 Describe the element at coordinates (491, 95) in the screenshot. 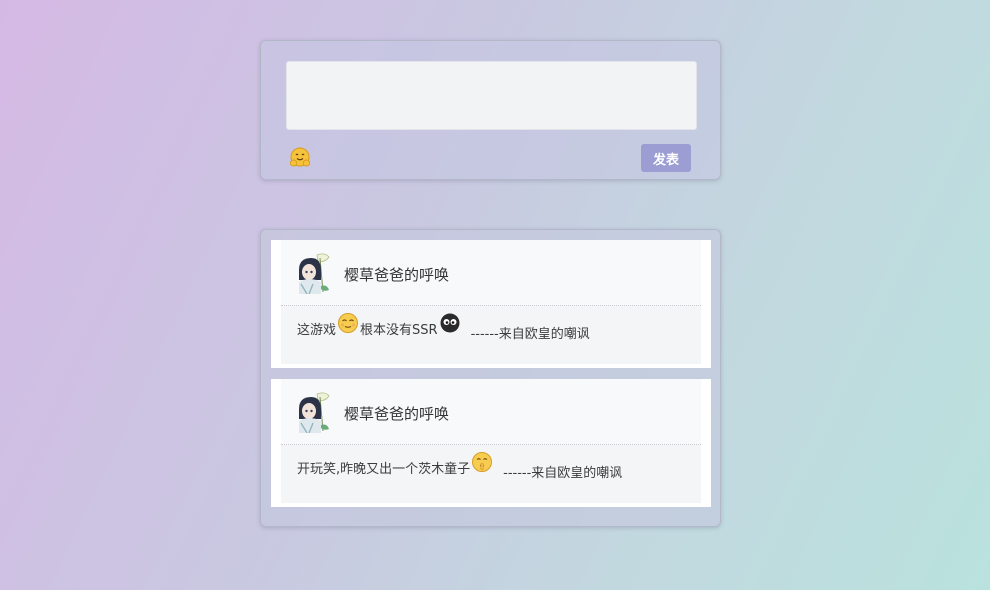

I see `post-input` at that location.